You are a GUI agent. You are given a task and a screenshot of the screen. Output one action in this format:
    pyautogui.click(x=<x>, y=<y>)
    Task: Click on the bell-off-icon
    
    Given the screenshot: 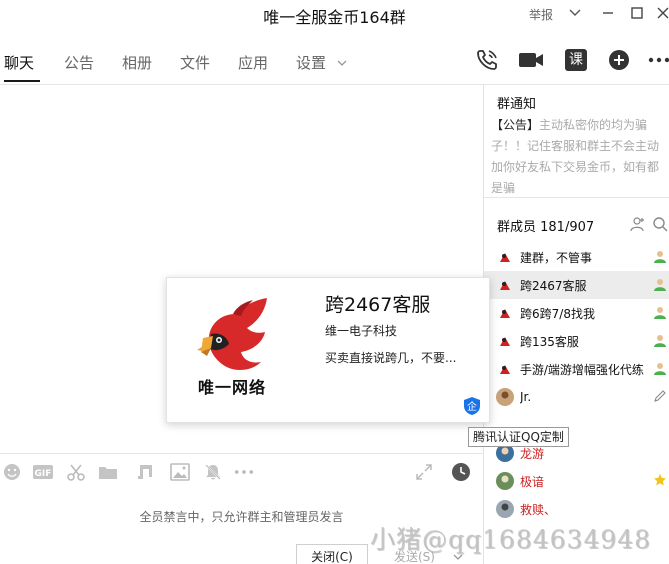 What is the action you would take?
    pyautogui.click(x=213, y=472)
    